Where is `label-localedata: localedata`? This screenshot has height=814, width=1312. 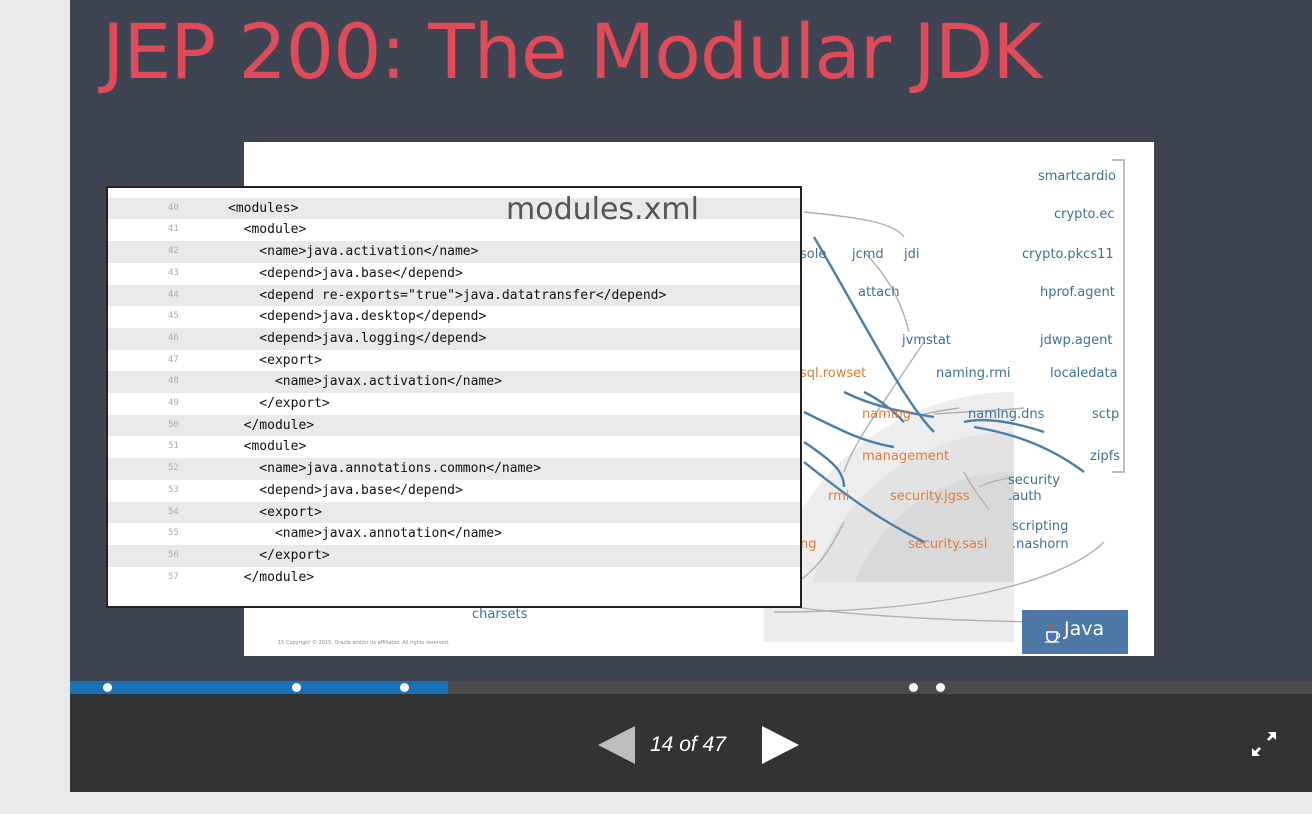
label-localedata: localedata is located at coordinates (1084, 373).